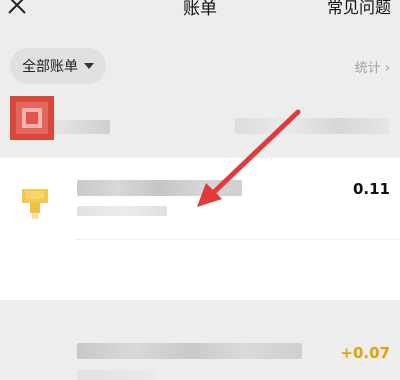 This screenshot has height=380, width=400. What do you see at coordinates (365, 353) in the screenshot?
I see `transaction-amount: +0.07` at bounding box center [365, 353].